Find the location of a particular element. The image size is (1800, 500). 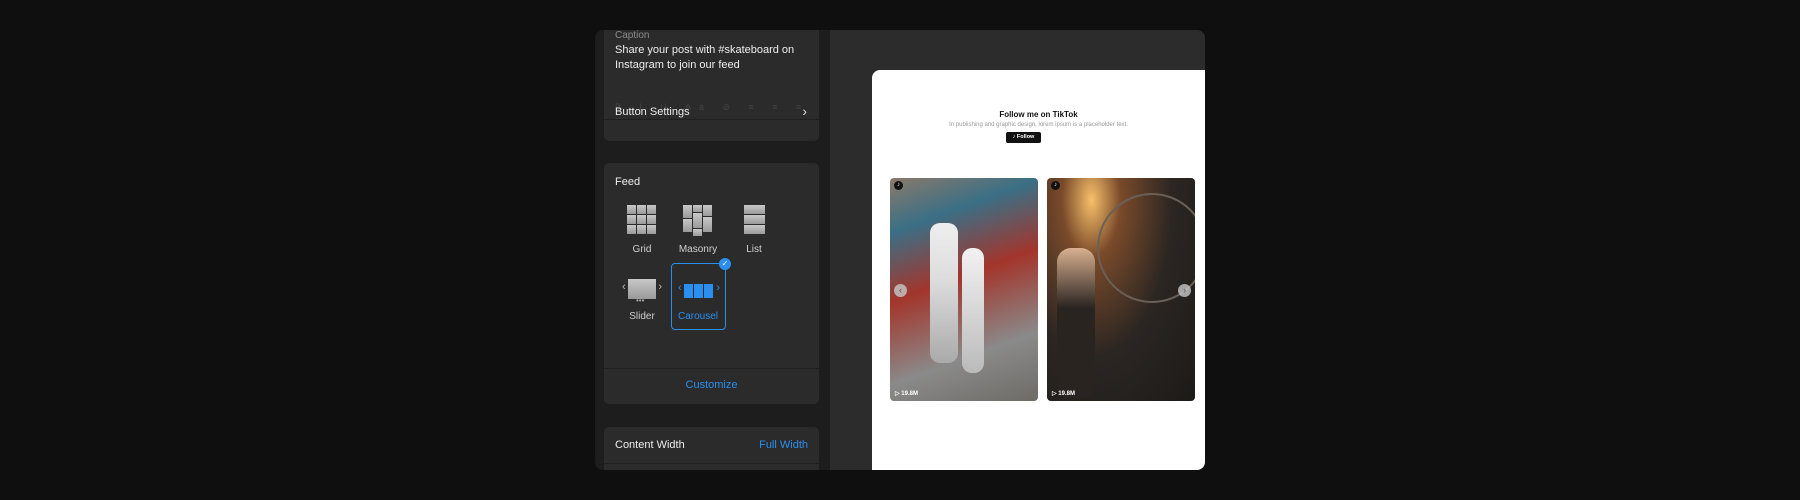

follow-button: ♪ Follow is located at coordinates (1023, 137).